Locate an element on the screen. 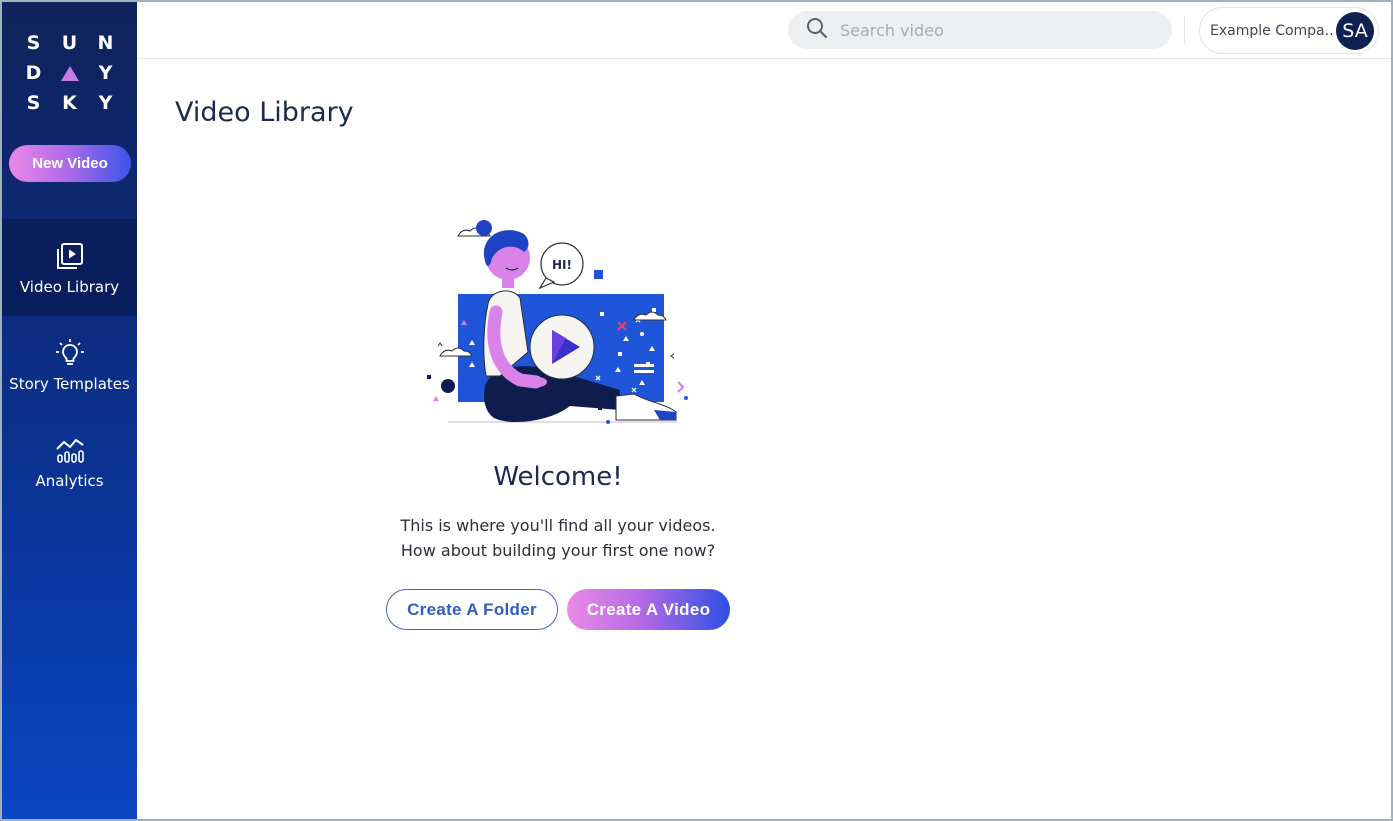 This screenshot has width=1393, height=821. top-bar: Example Compa... SA is located at coordinates (764, 30).